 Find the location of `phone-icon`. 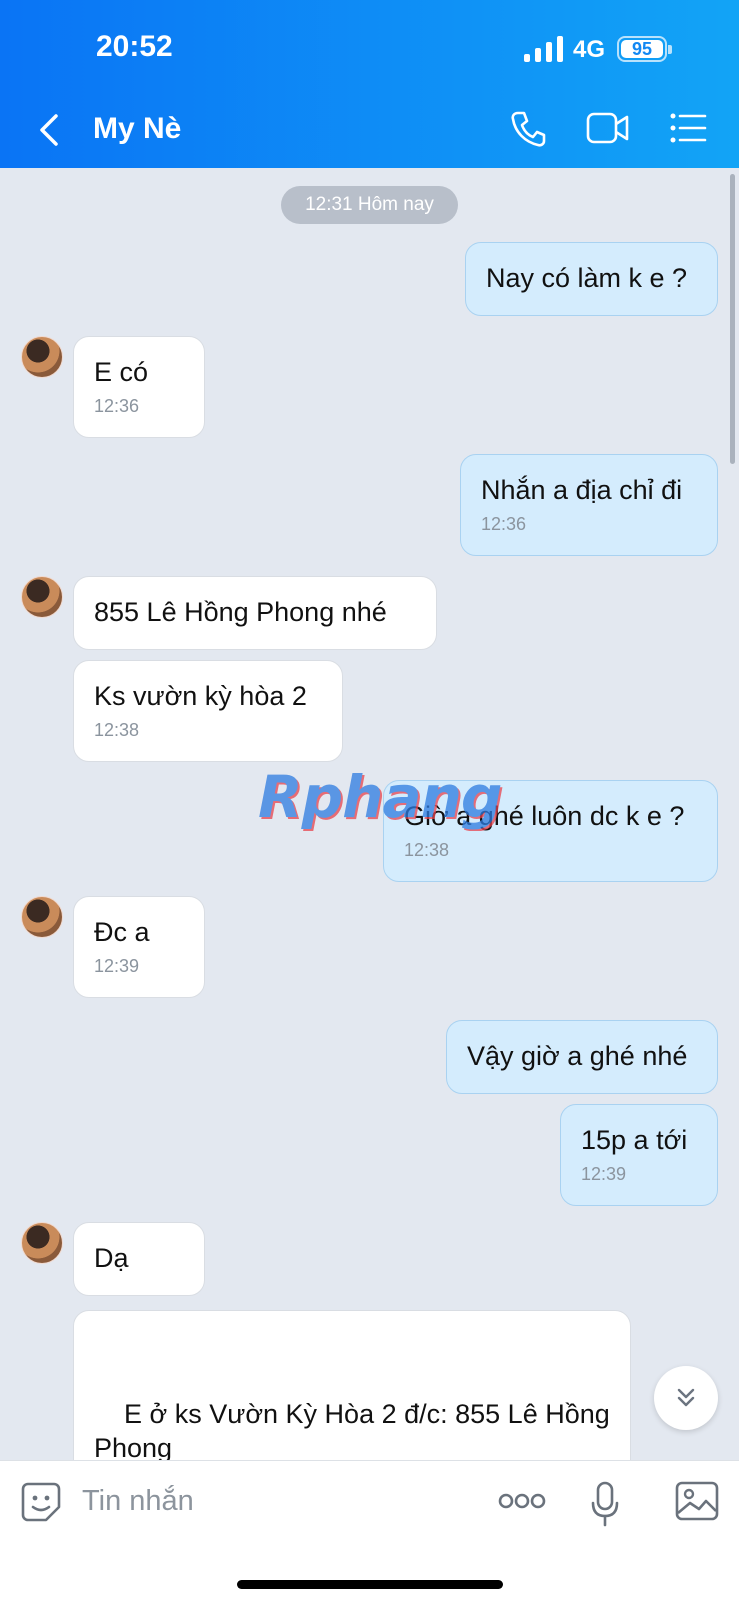

phone-icon is located at coordinates (528, 129).